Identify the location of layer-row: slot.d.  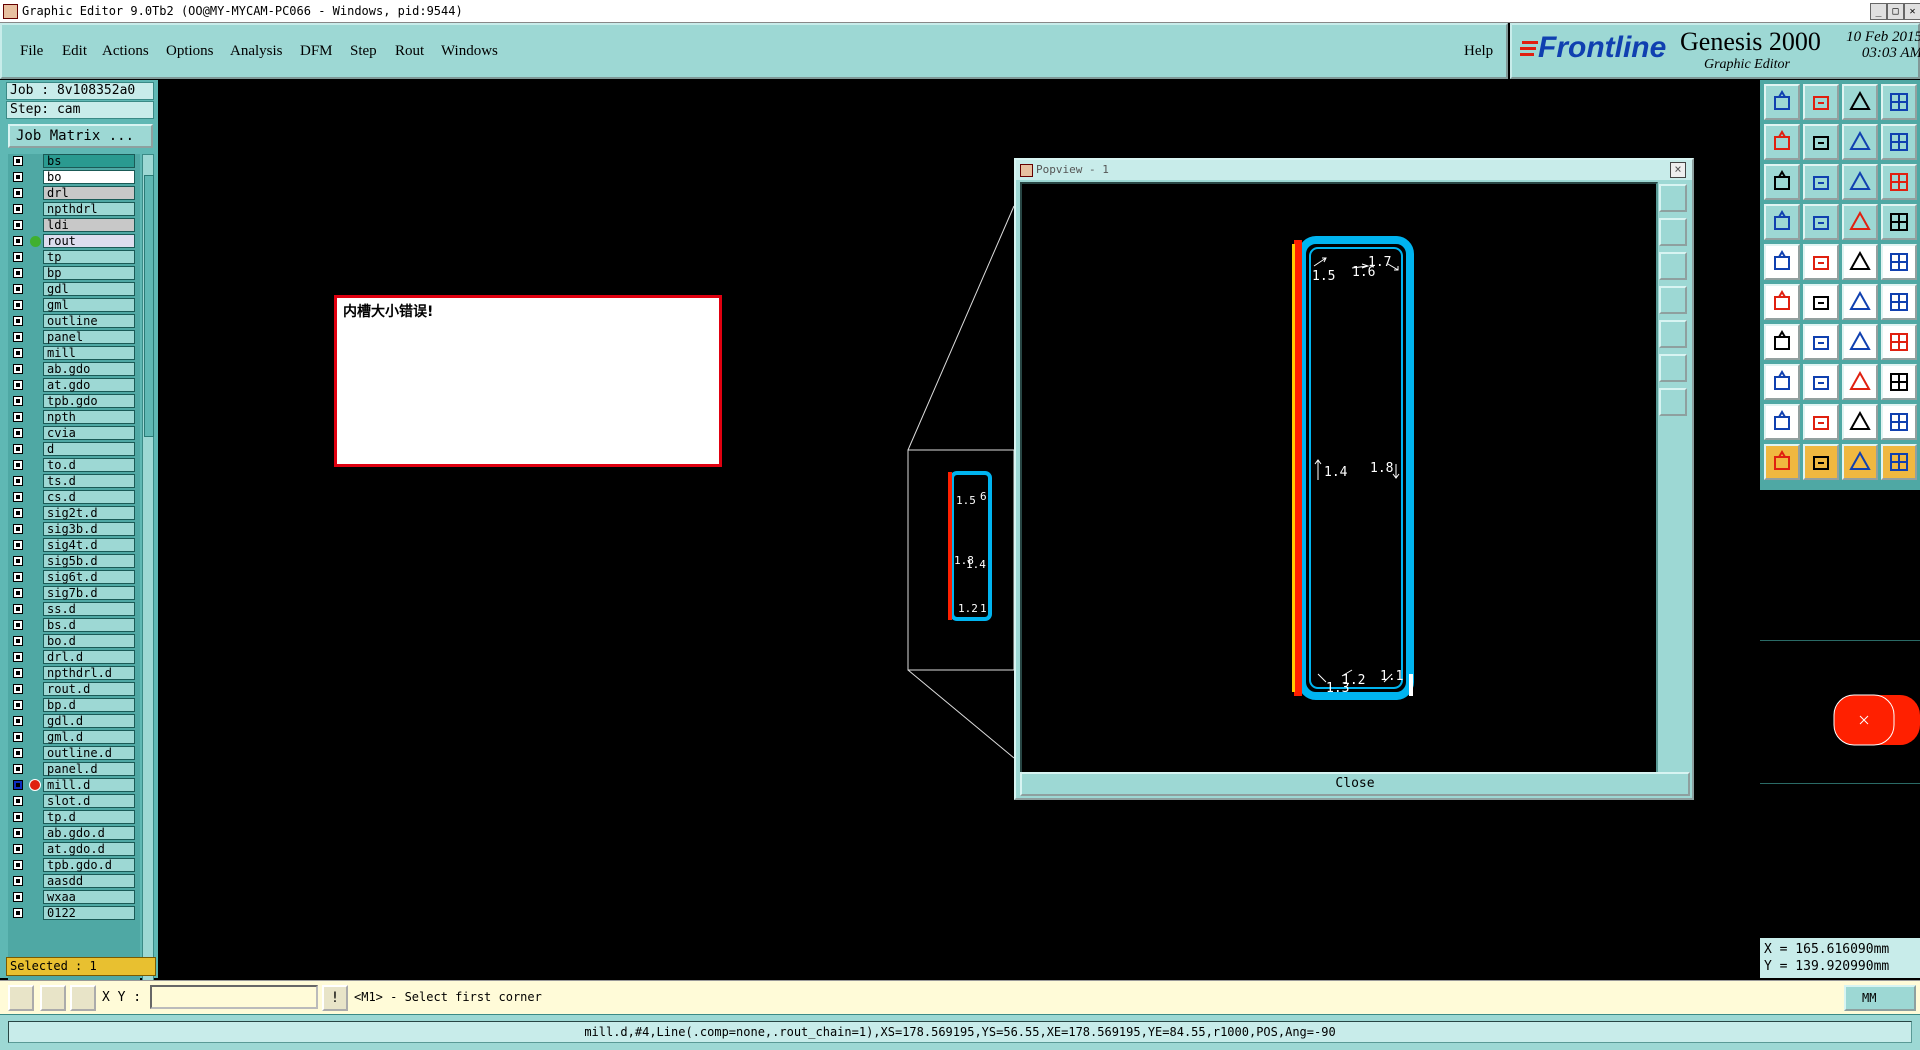
(74, 801).